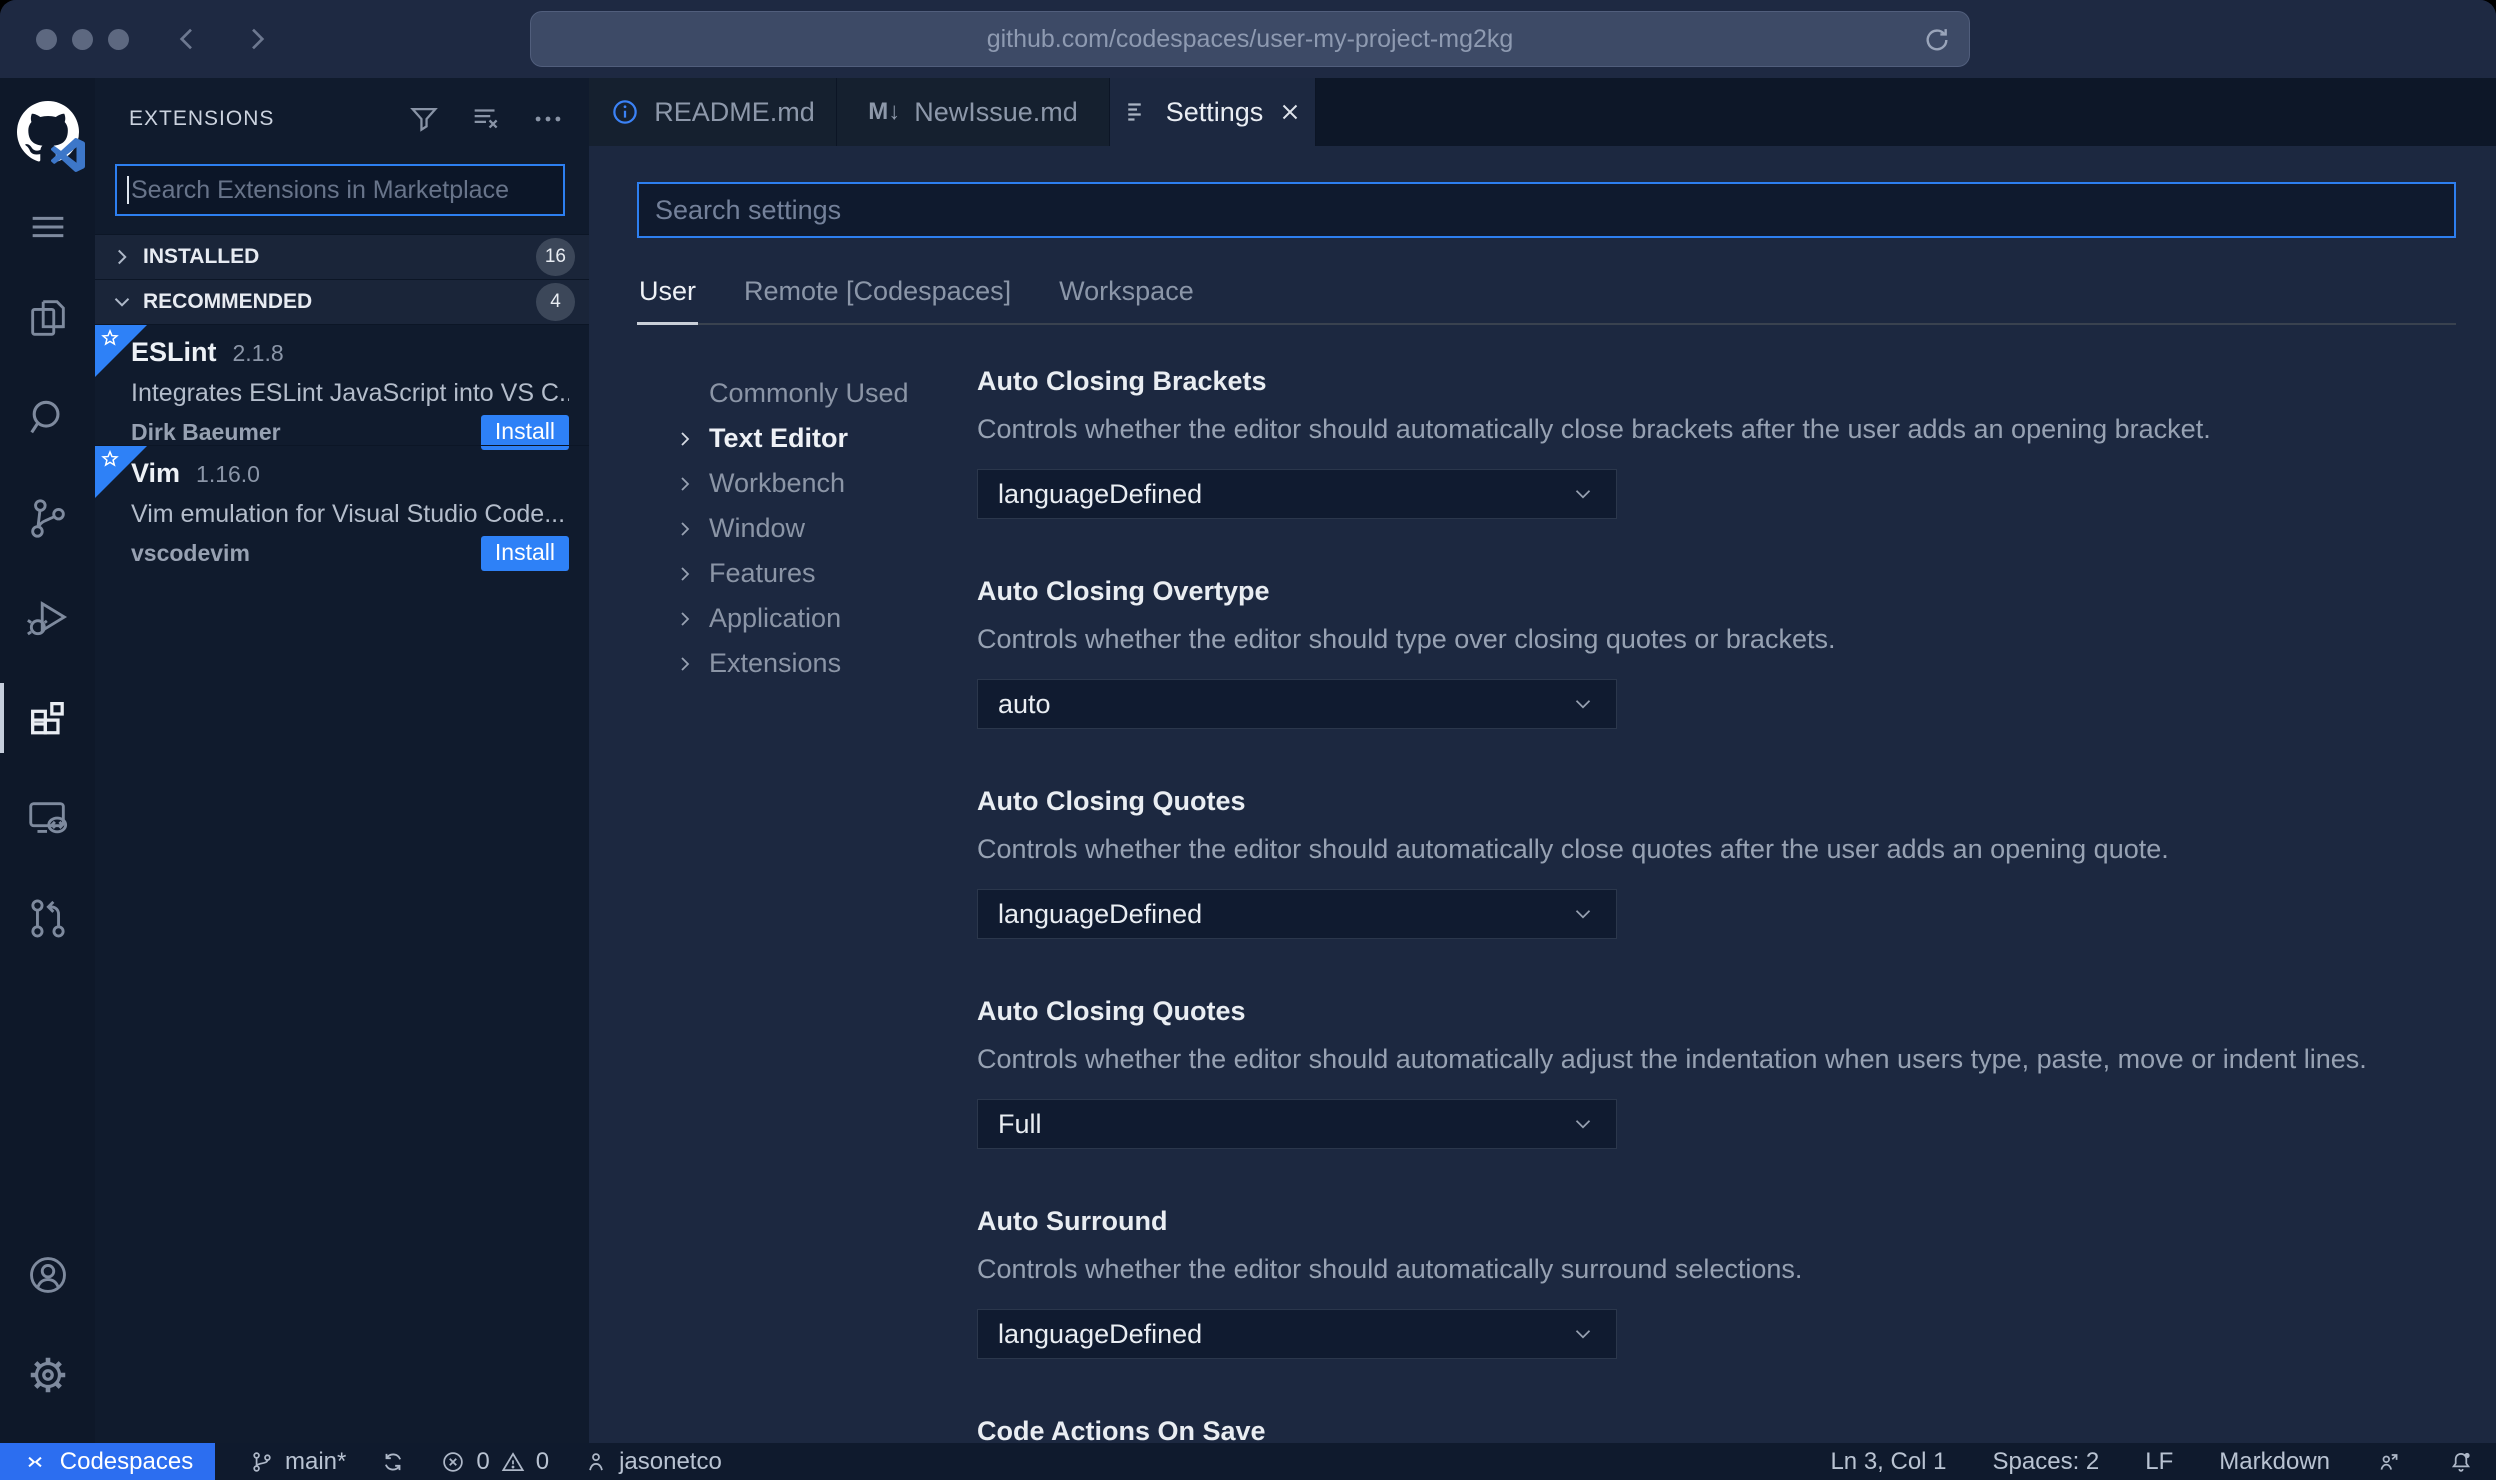 The width and height of the screenshot is (2496, 1480). I want to click on filter-icon, so click(424, 119).